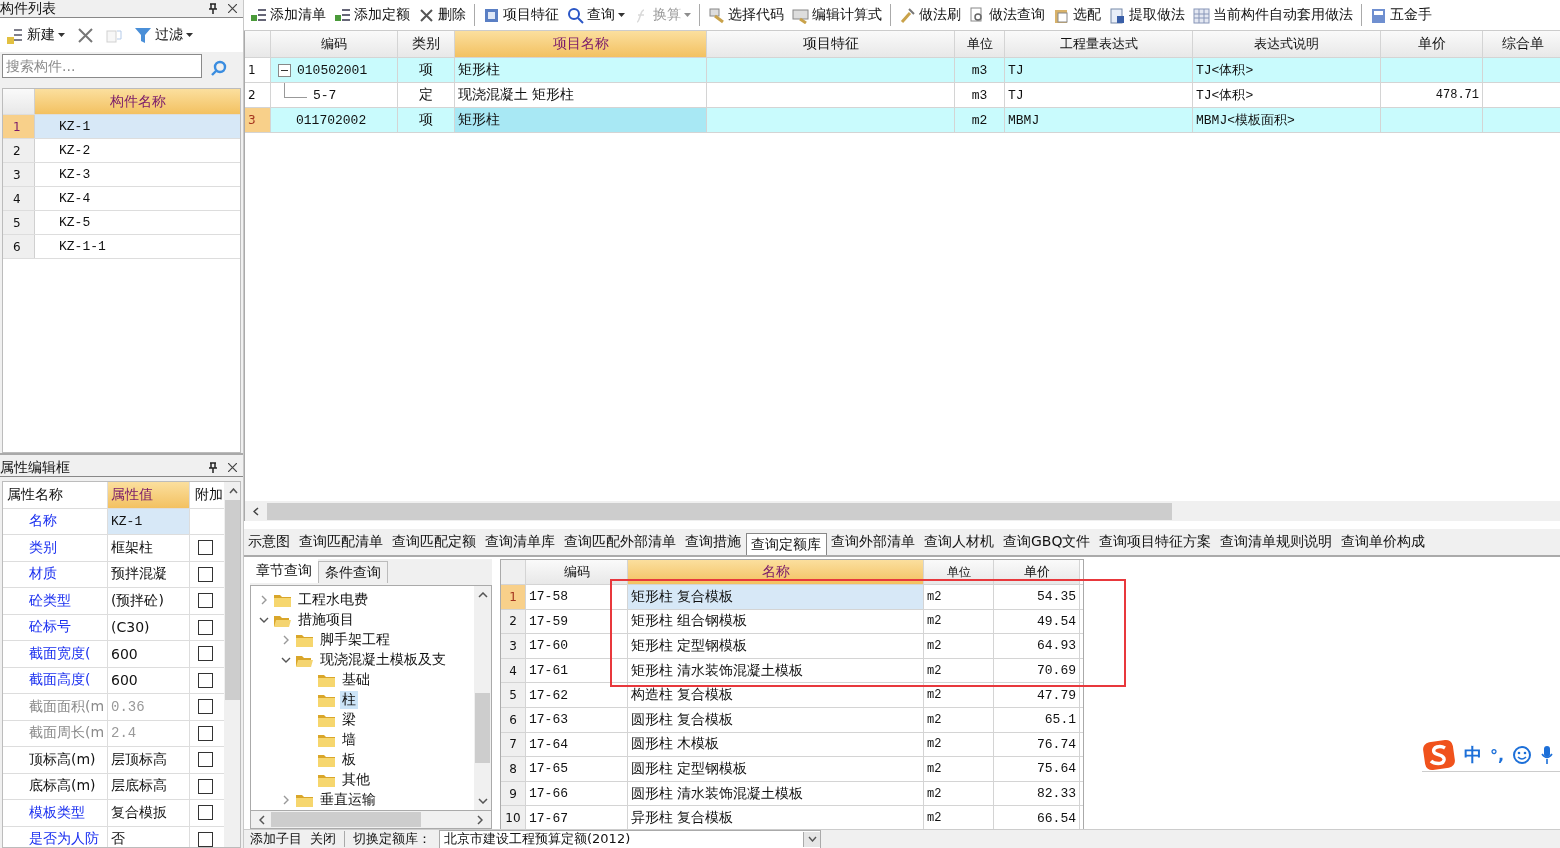  Describe the element at coordinates (746, 15) in the screenshot. I see `toolbar-button: 选择代码` at that location.